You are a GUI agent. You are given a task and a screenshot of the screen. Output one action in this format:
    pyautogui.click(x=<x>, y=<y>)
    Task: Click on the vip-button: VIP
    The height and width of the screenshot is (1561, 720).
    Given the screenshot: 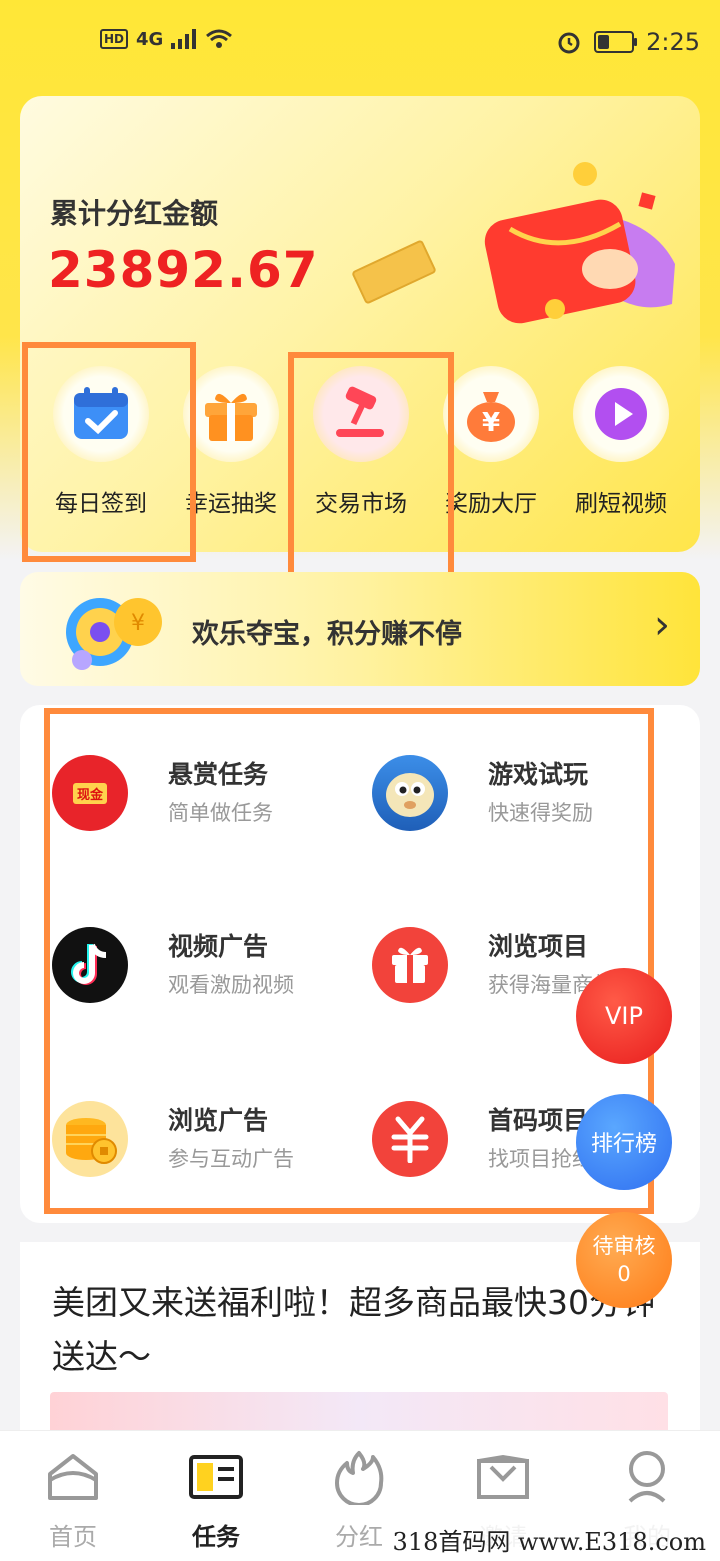 What is the action you would take?
    pyautogui.click(x=624, y=1016)
    